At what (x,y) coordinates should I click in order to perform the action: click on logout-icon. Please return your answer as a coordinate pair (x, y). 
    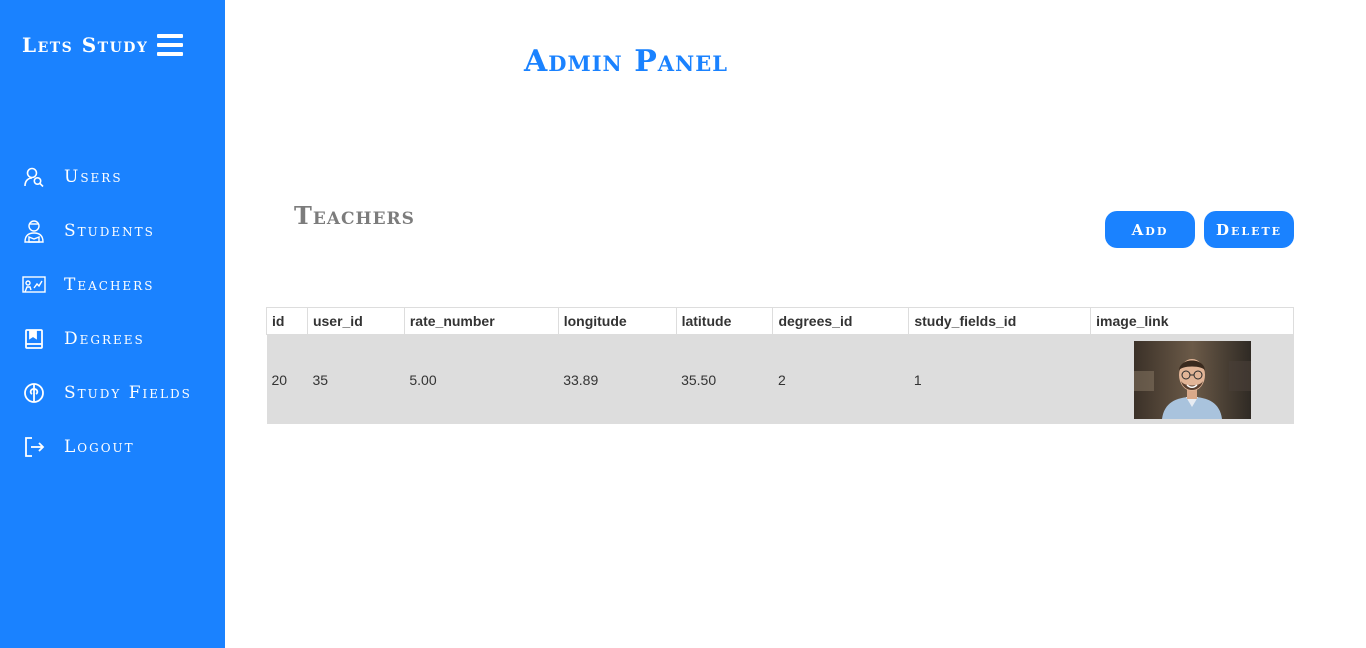
    Looking at the image, I should click on (34, 447).